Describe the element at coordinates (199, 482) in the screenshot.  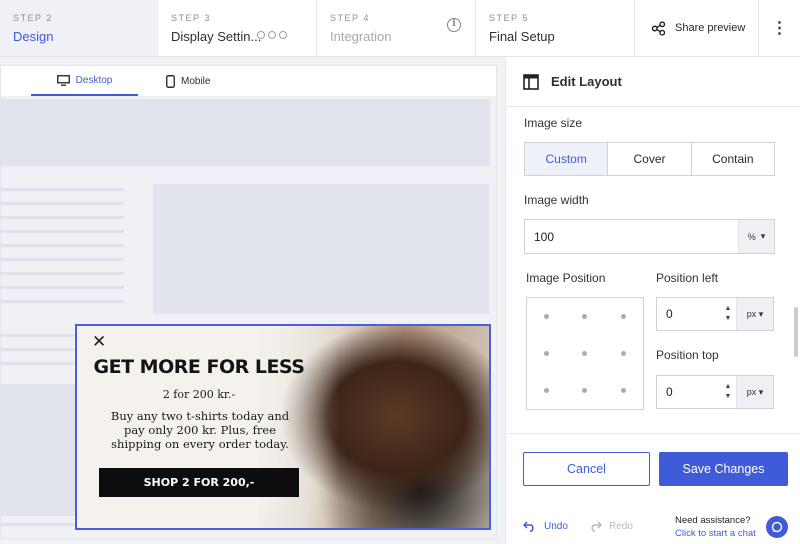
I see `popup-cta-button: SHOP 2 FOR 200,-` at that location.